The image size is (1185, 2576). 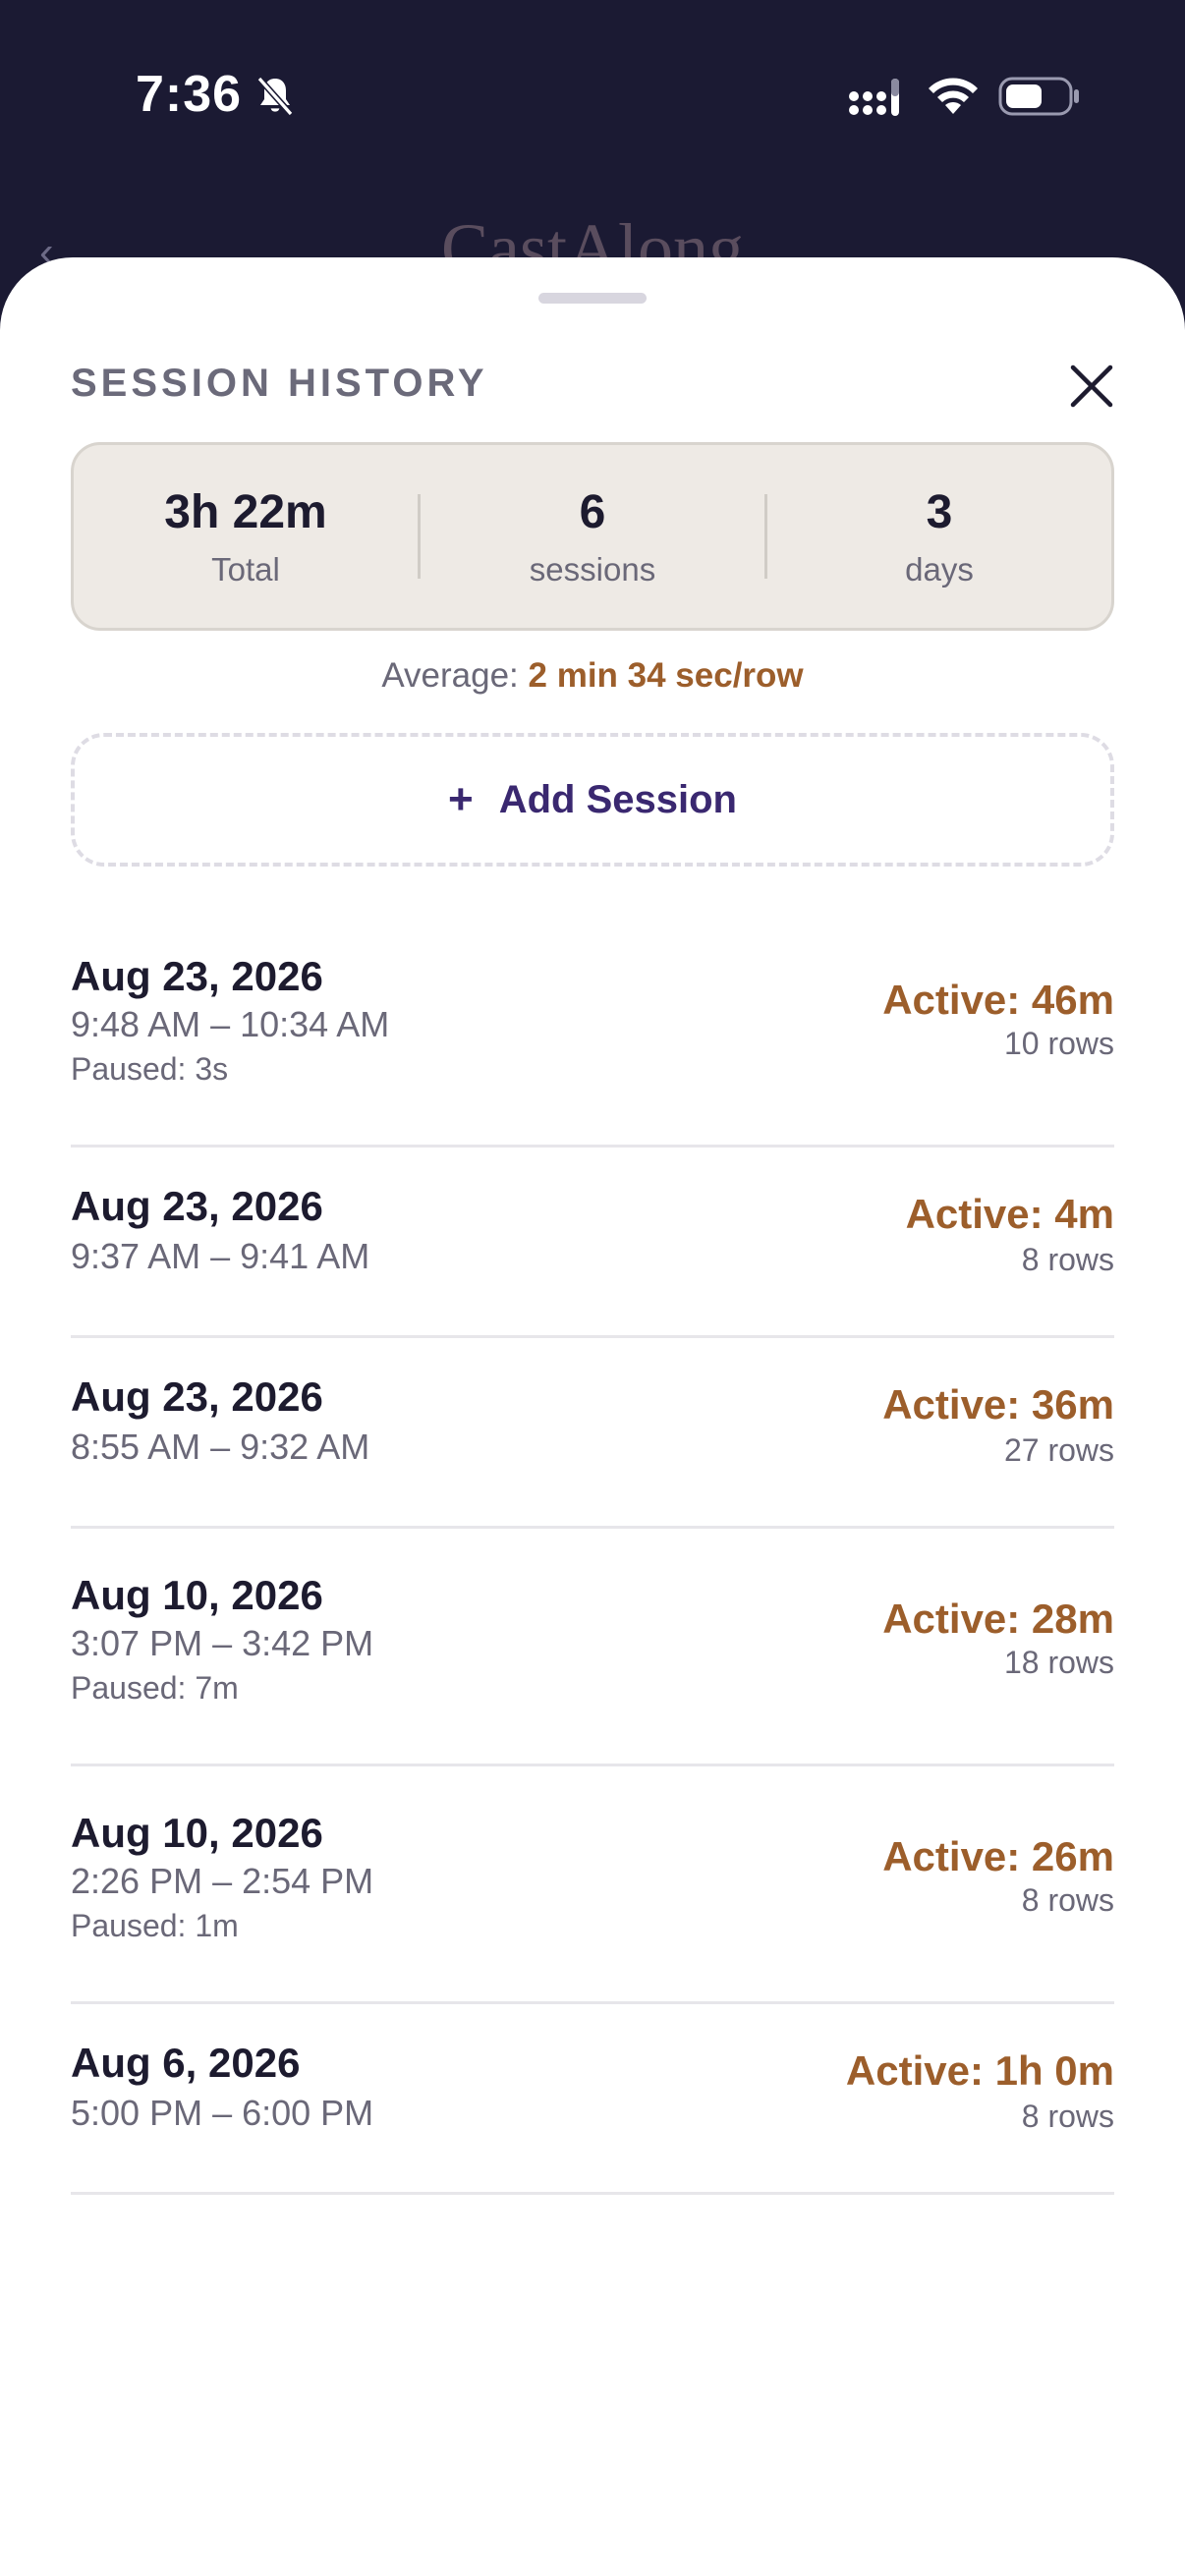 I want to click on average-pace: Average: 2 min 34 sec/row, so click(x=592, y=676).